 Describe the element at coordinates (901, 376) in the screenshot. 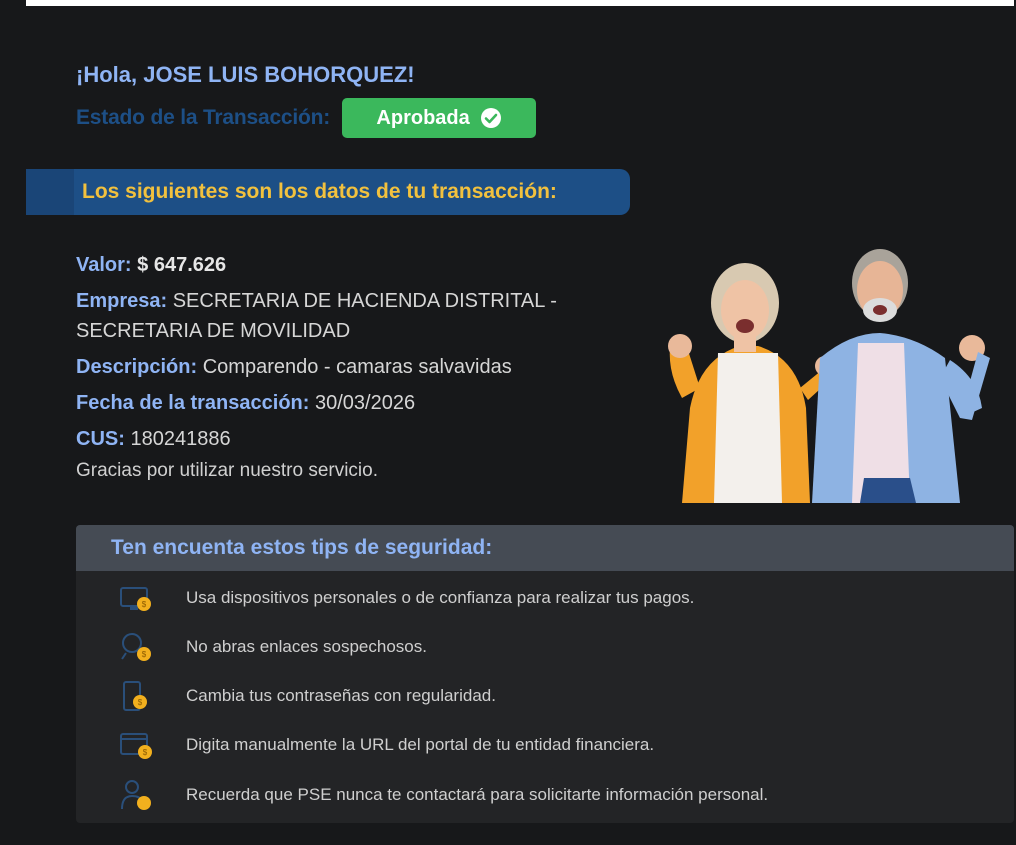

I see `man-figure` at that location.